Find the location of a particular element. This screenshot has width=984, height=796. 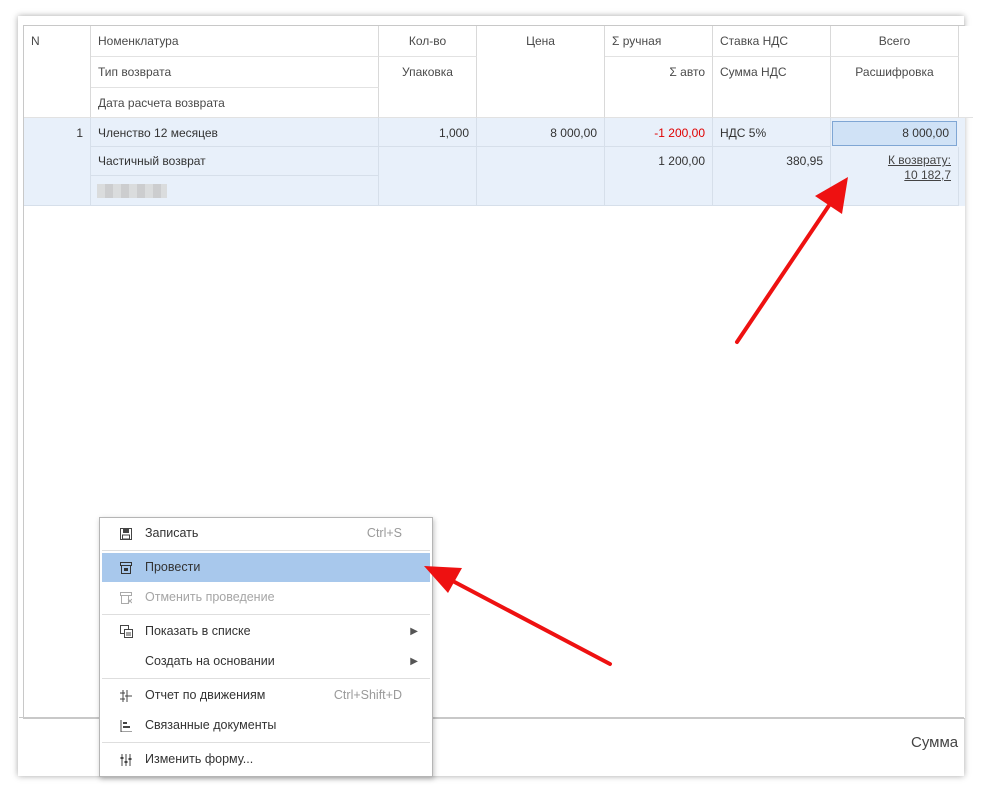

arrow-to-post is located at coordinates (518, 616).